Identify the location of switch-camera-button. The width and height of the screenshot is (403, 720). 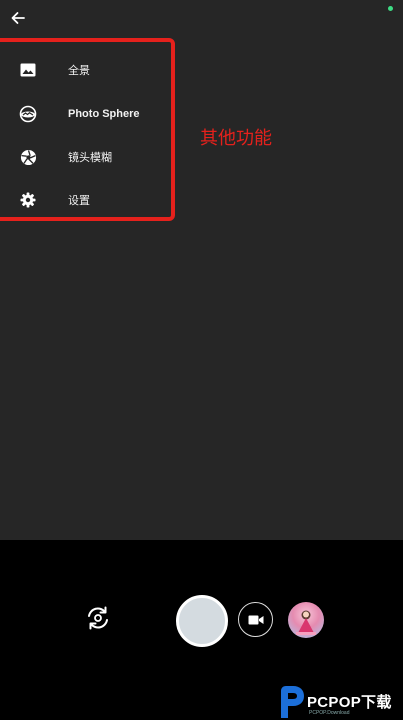
(98, 618).